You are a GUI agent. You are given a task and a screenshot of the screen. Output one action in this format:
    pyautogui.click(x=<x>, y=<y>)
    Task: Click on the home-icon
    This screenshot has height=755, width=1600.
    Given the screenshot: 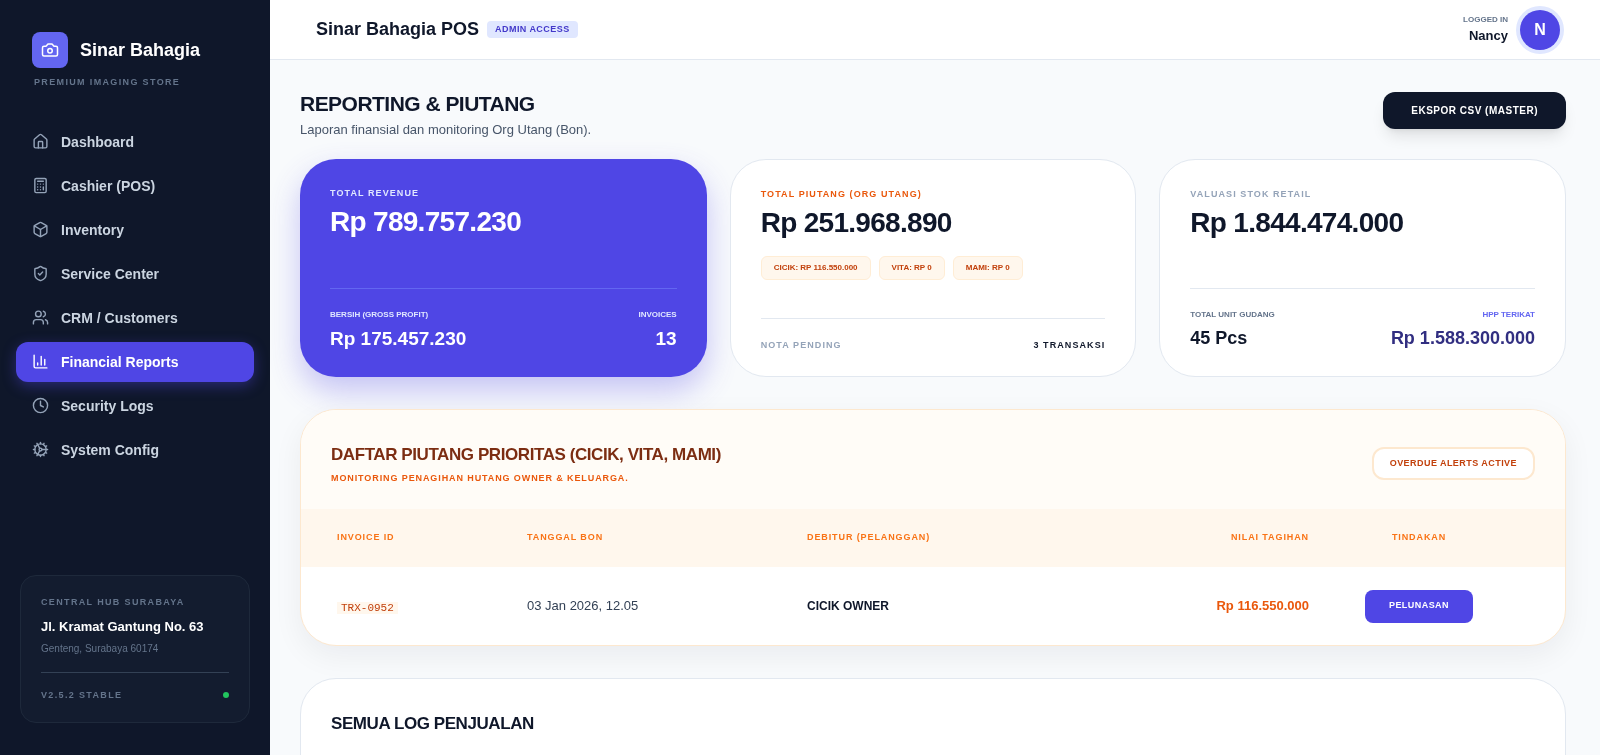 What is the action you would take?
    pyautogui.click(x=40, y=141)
    